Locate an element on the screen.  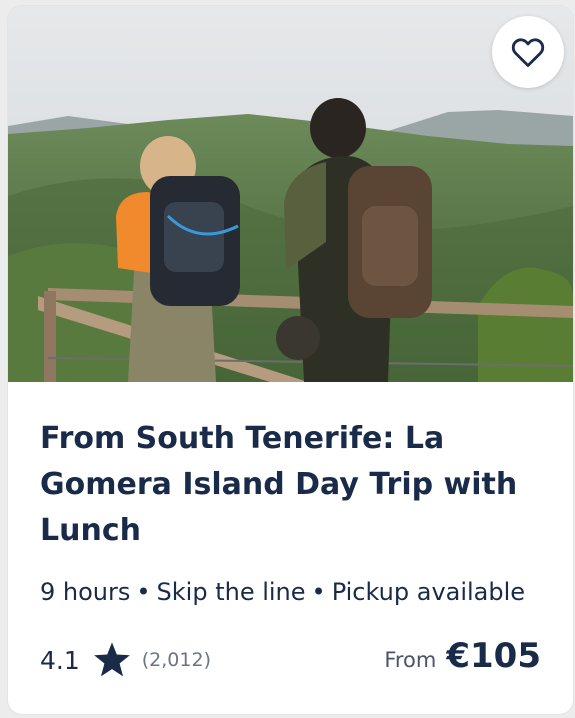
activity-meta: 9 hours • Skip the line • Pickup available is located at coordinates (282, 592).